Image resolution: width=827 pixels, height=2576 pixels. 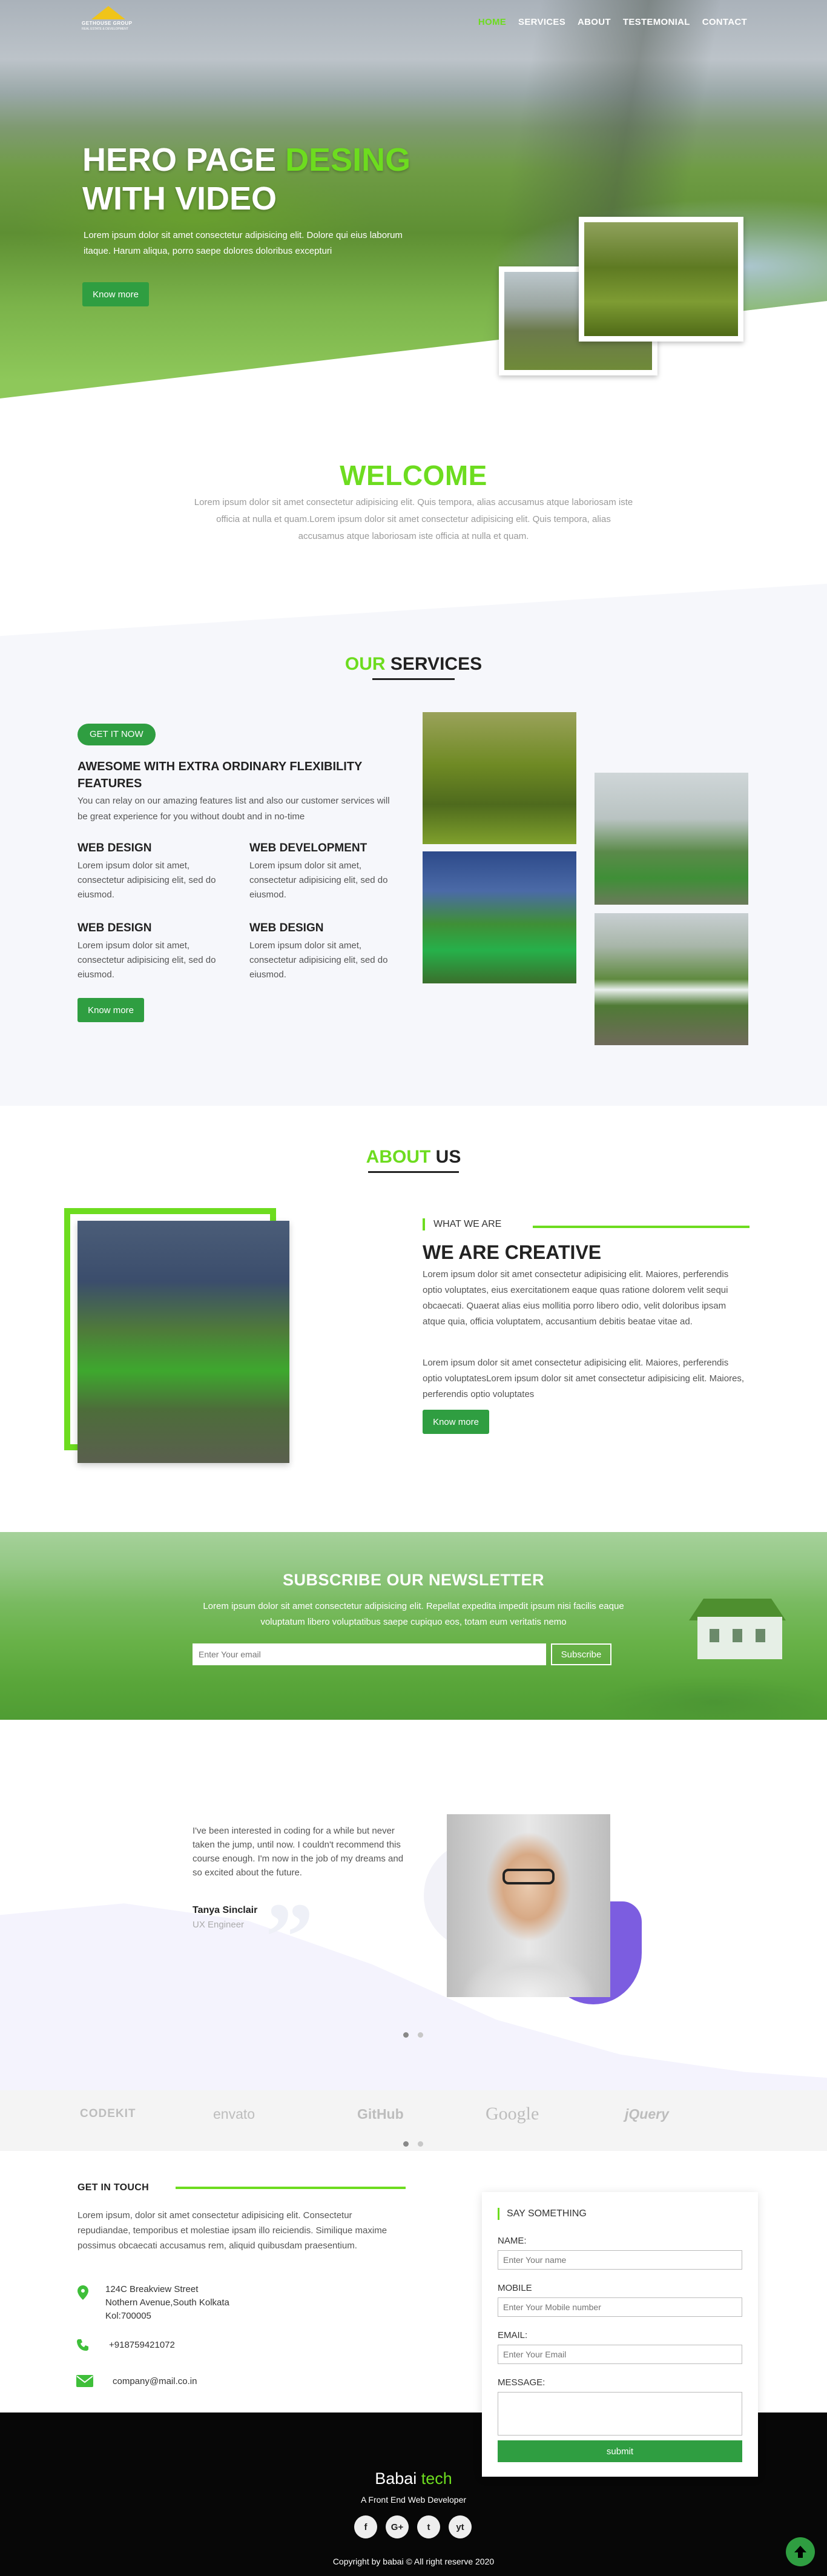 I want to click on contact-phone: +918759421072, so click(x=142, y=2345).